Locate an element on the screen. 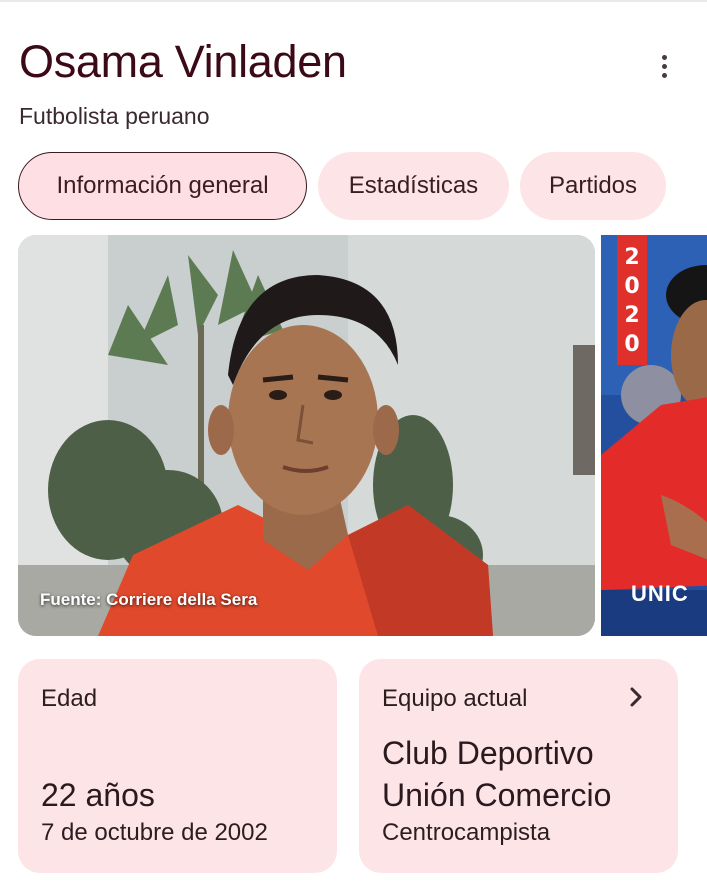  team-name-line1: Club Deportivo is located at coordinates (488, 753).